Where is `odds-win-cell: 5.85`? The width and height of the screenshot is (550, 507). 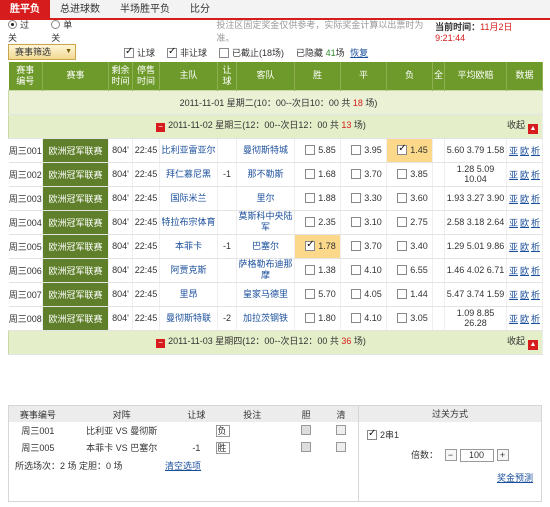
odds-win-cell: 5.85 is located at coordinates (317, 150).